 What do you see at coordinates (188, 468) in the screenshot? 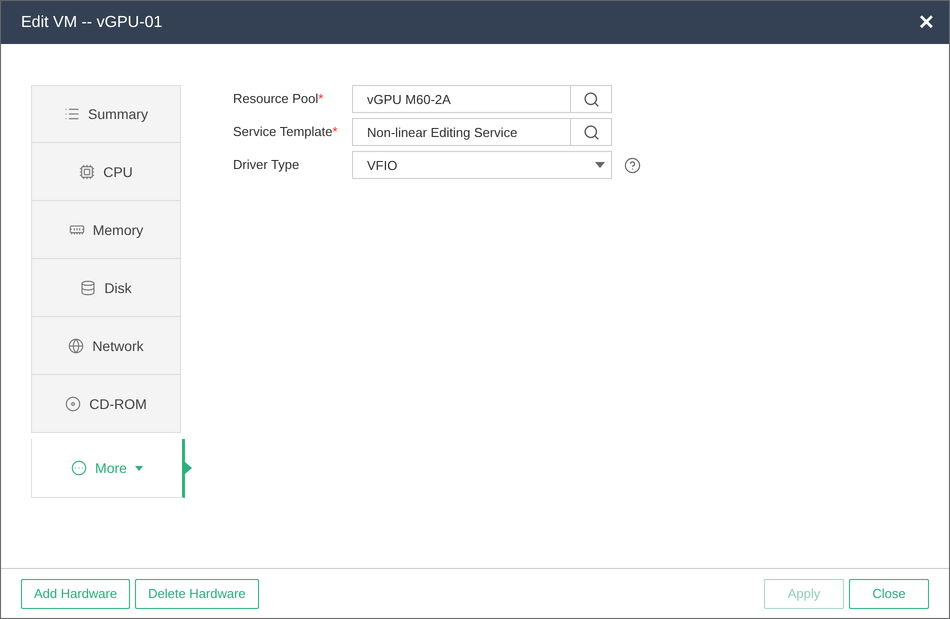
I see `pointer-icon` at bounding box center [188, 468].